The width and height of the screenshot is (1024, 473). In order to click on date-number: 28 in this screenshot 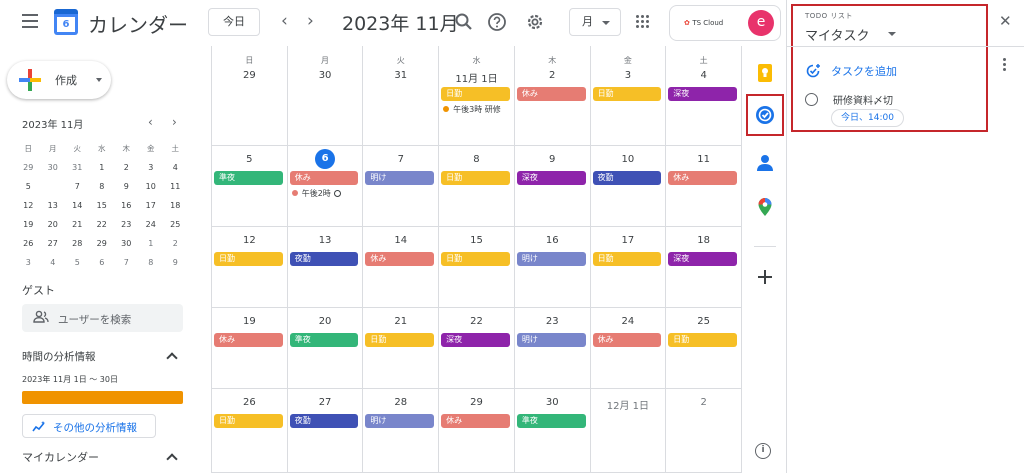, I will do `click(400, 402)`.